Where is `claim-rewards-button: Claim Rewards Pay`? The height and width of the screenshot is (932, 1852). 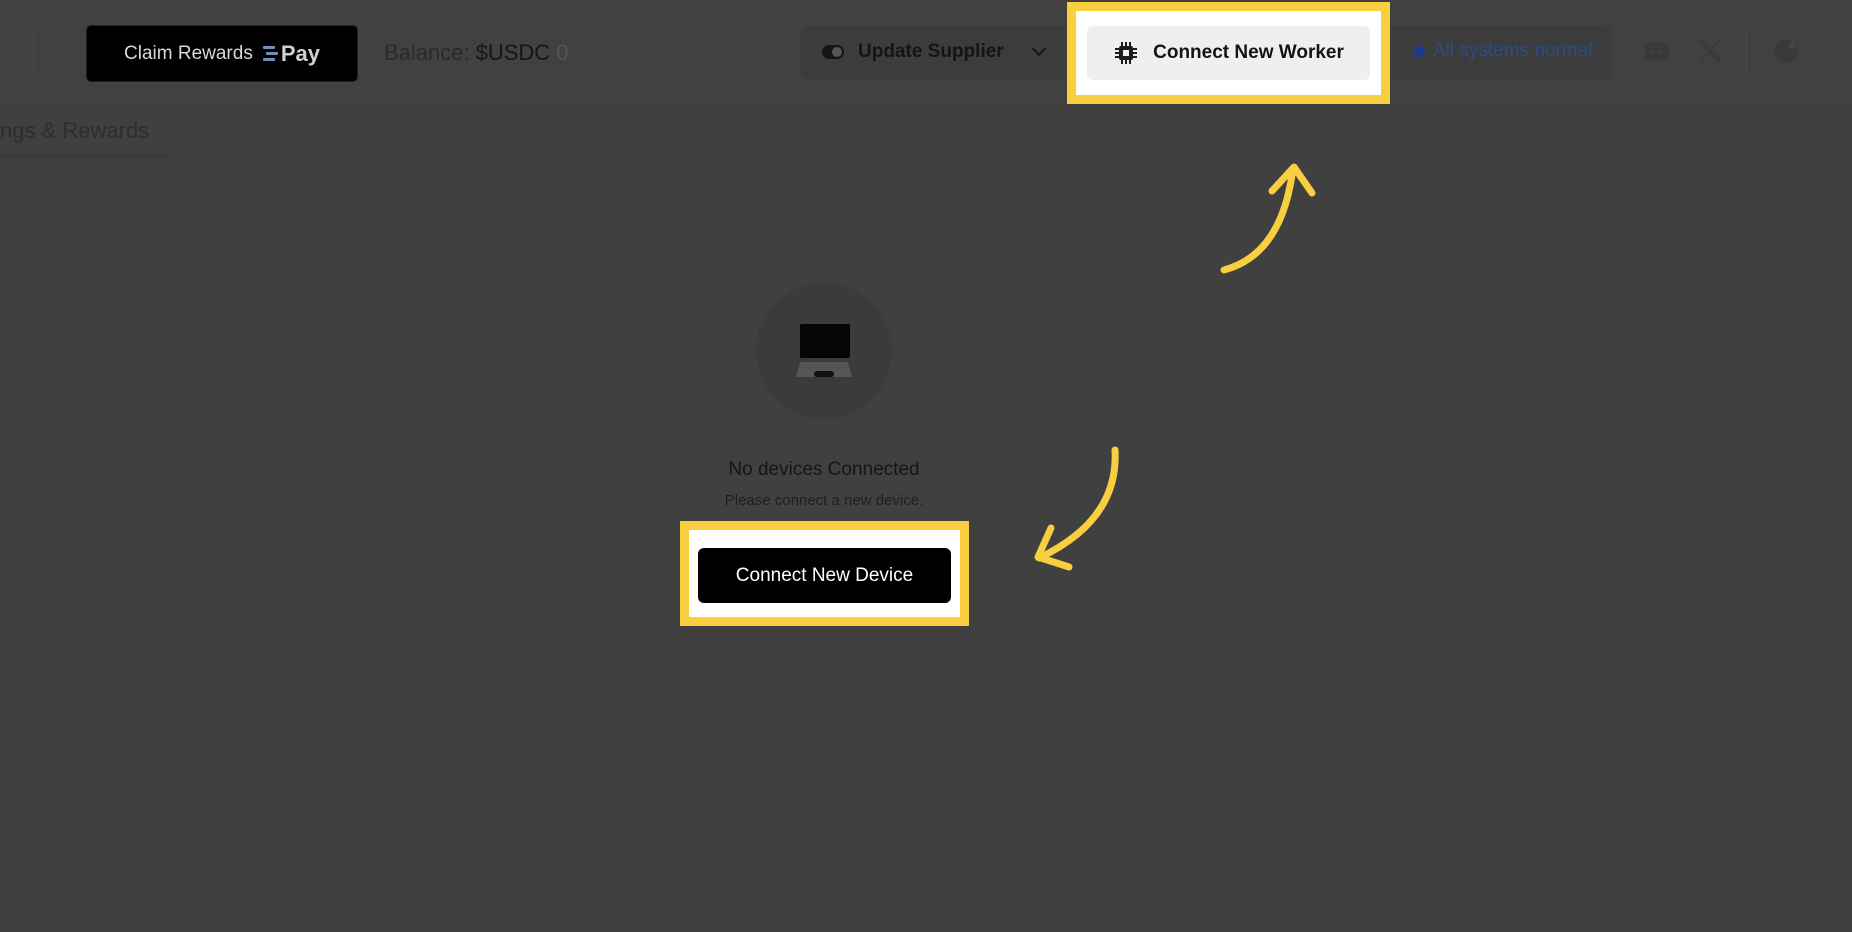 claim-rewards-button: Claim Rewards Pay is located at coordinates (222, 53).